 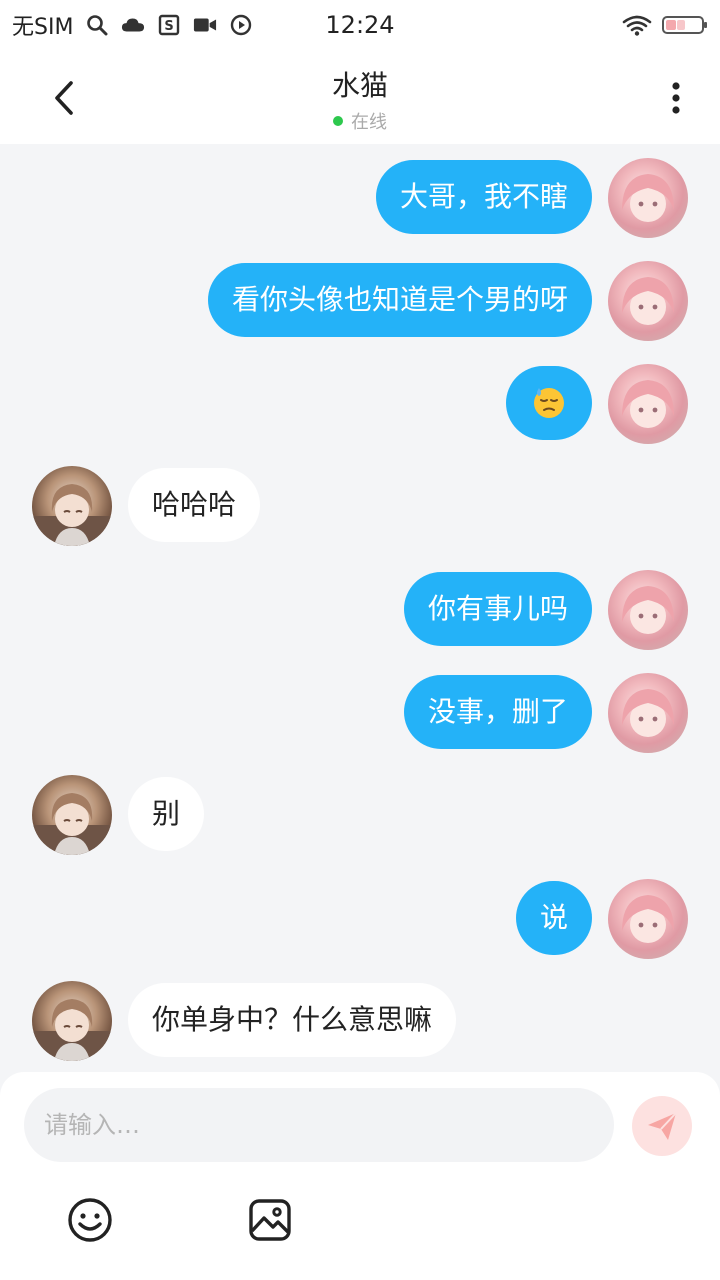 What do you see at coordinates (360, 405) in the screenshot?
I see `message-row` at bounding box center [360, 405].